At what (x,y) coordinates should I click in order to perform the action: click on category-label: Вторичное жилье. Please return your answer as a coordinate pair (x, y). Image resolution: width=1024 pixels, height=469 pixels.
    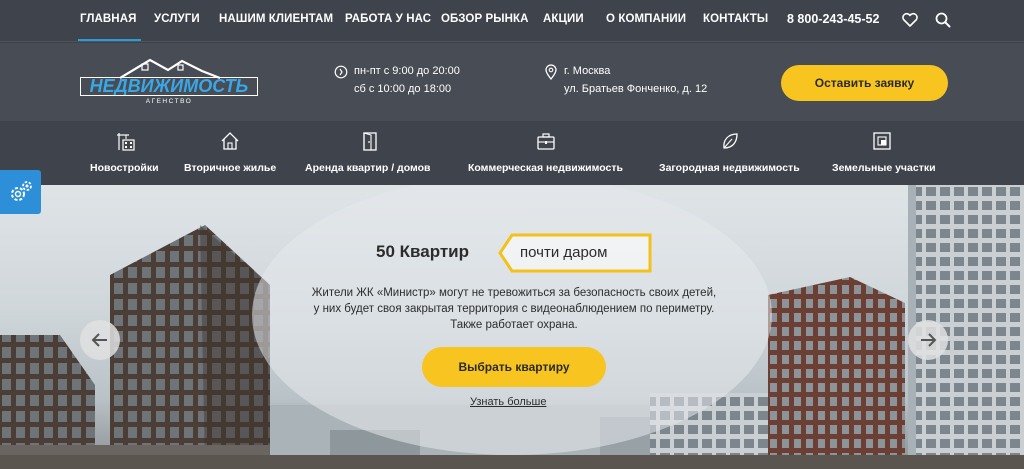
    Looking at the image, I should click on (230, 168).